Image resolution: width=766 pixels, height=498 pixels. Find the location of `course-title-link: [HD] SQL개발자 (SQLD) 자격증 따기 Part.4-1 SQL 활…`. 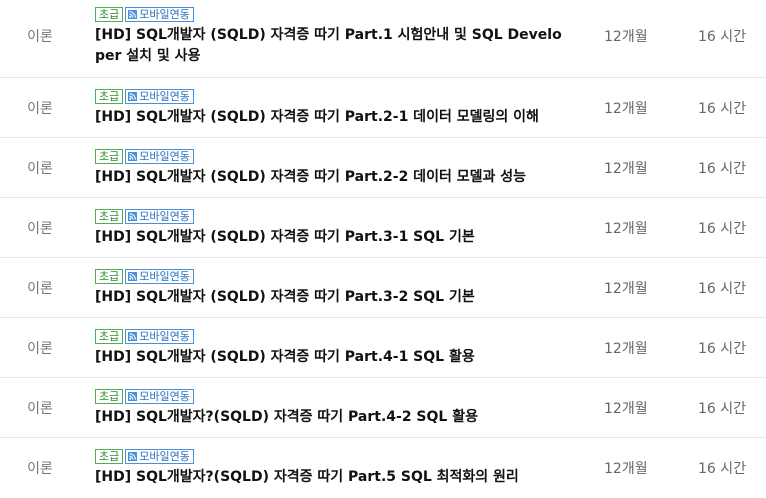

course-title-link: [HD] SQL개발자 (SQLD) 자격증 따기 Part.4-1 SQL 활… is located at coordinates (332, 357).